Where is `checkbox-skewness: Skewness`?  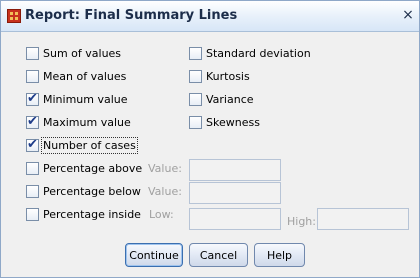
checkbox-skewness: Skewness is located at coordinates (224, 122).